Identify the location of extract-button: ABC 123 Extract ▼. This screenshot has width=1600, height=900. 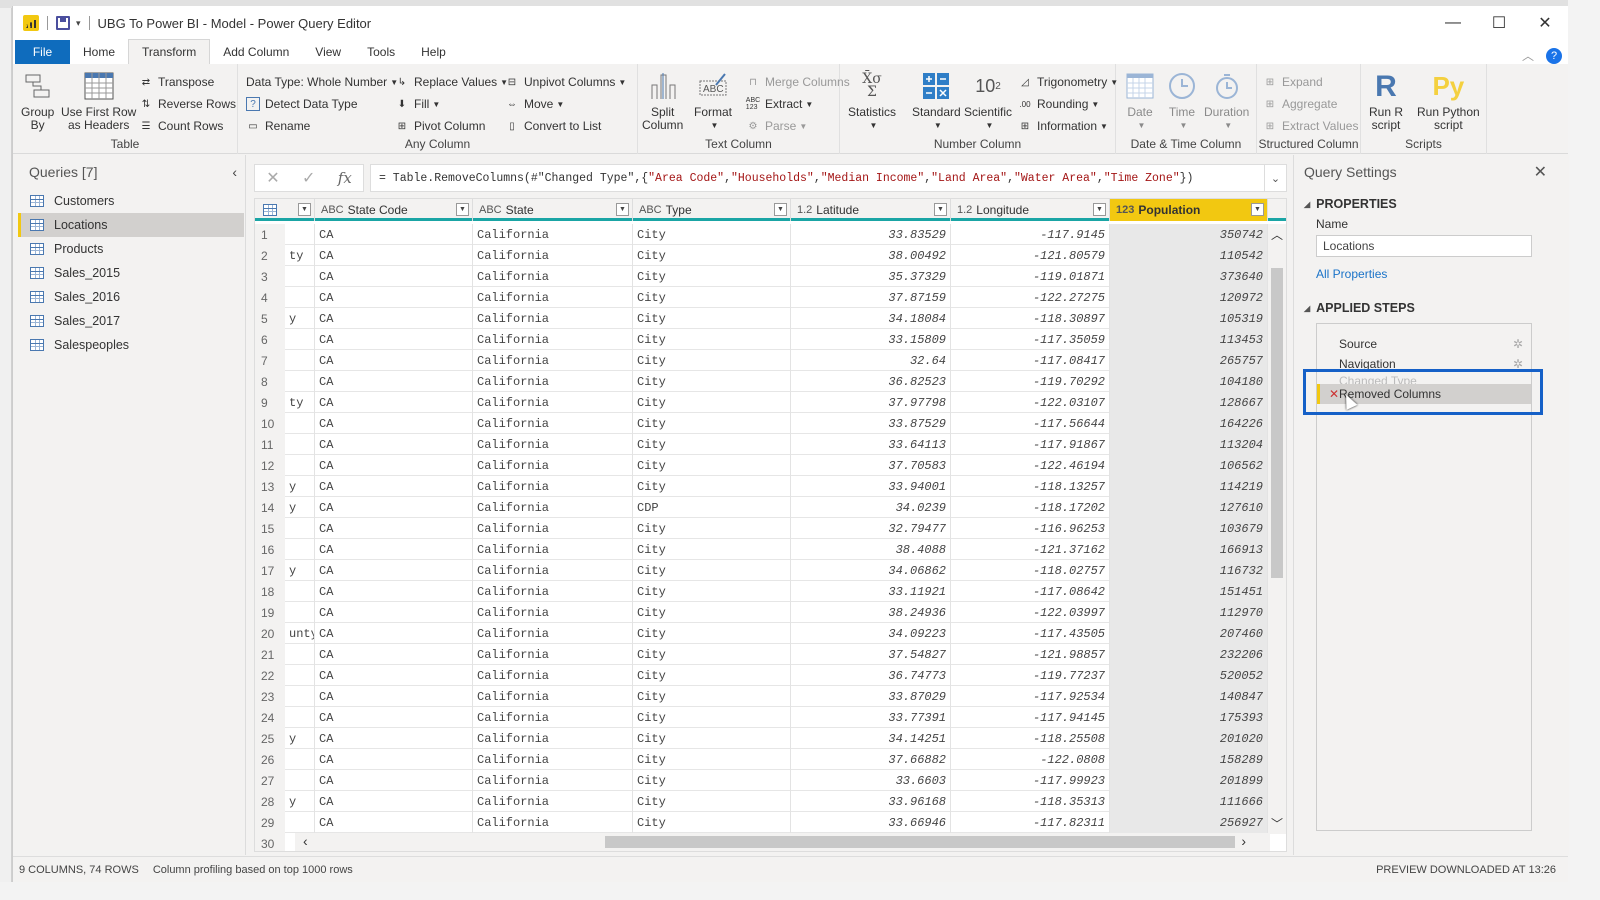
(779, 104).